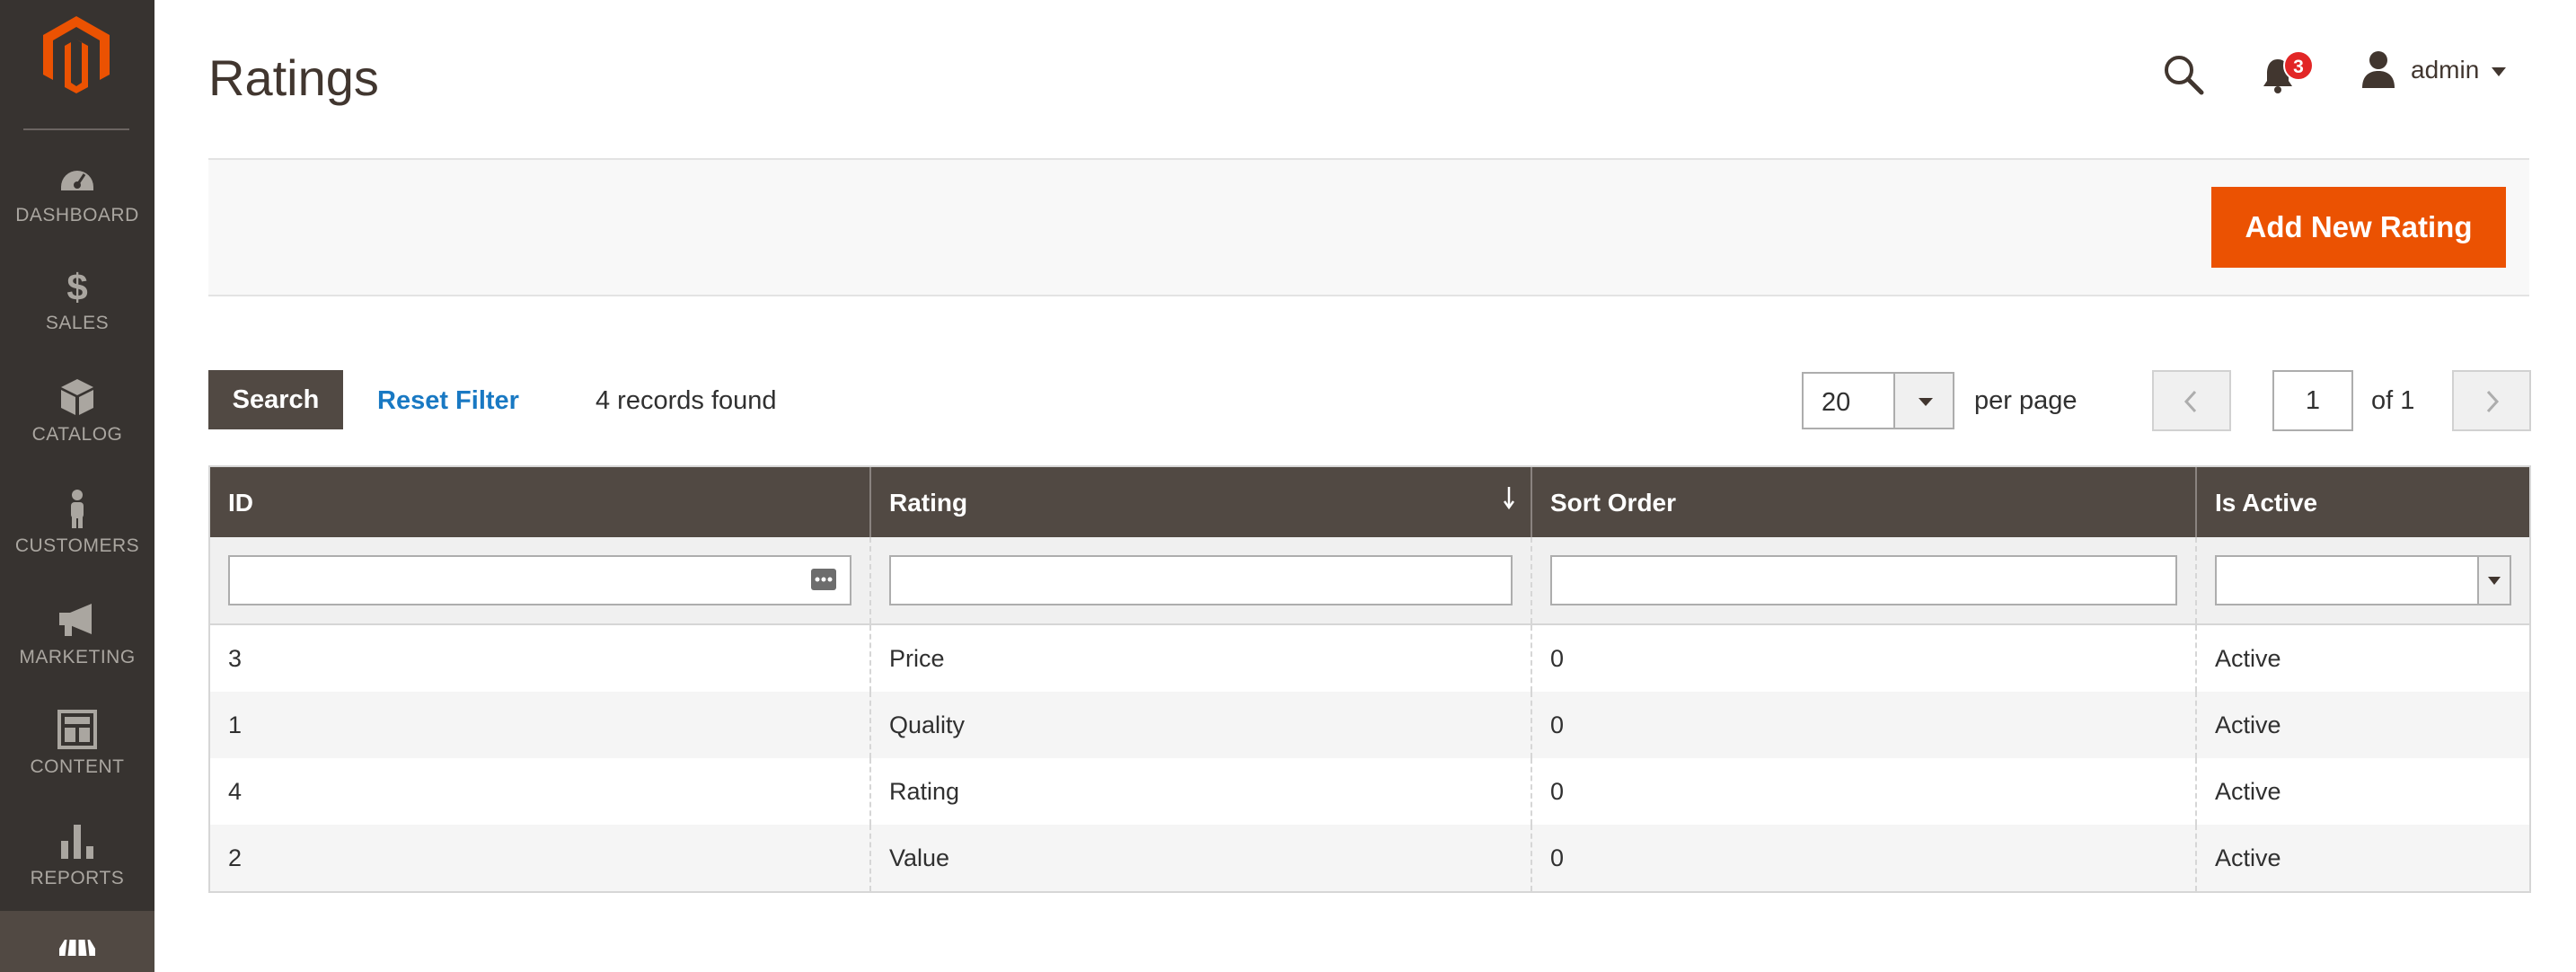 The image size is (2576, 972). What do you see at coordinates (686, 400) in the screenshot?
I see `records-count: 4 records found` at bounding box center [686, 400].